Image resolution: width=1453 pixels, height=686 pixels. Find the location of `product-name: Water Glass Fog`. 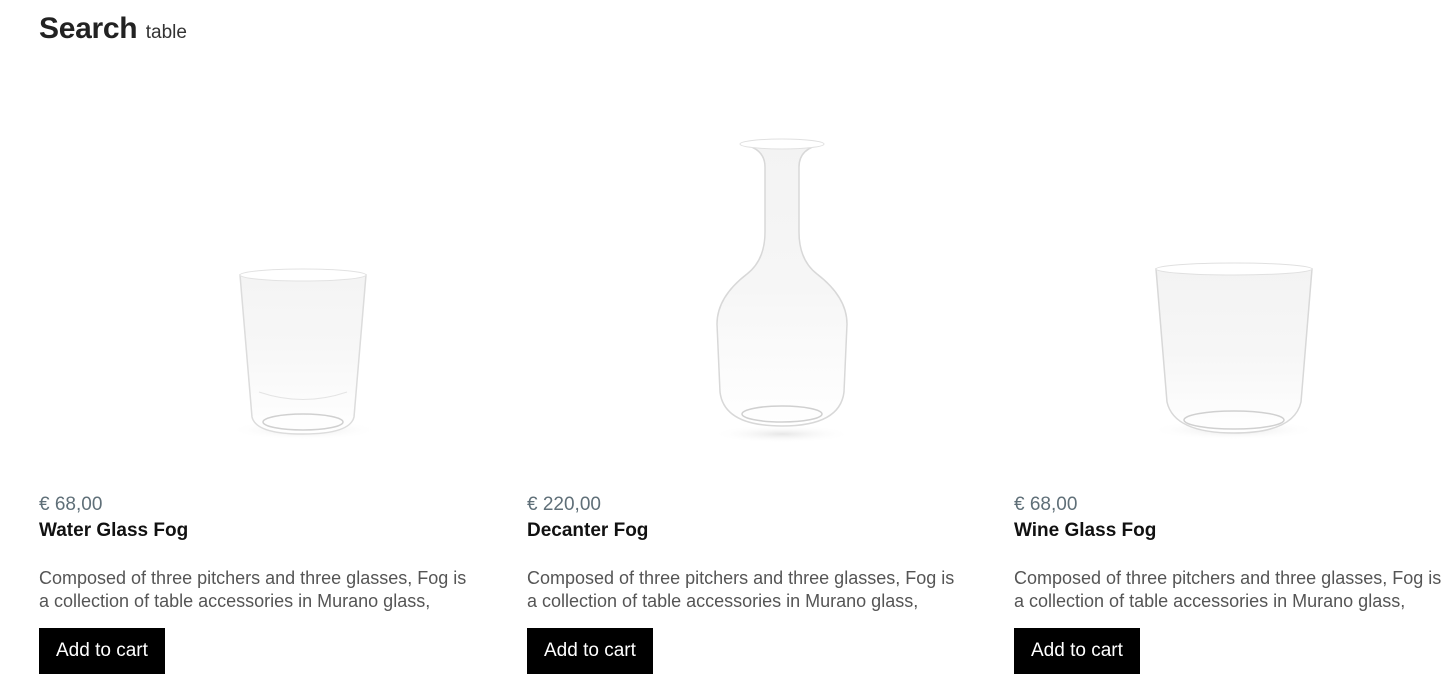

product-name: Water Glass Fog is located at coordinates (113, 531).